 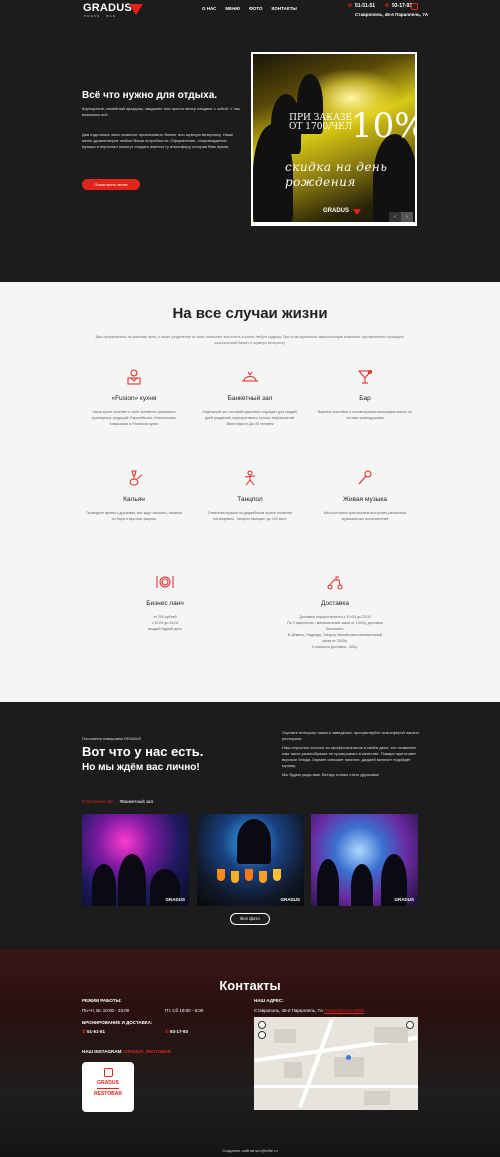 What do you see at coordinates (284, 8) in the screenshot?
I see `nav-contacts: КОНТАКТЫ` at bounding box center [284, 8].